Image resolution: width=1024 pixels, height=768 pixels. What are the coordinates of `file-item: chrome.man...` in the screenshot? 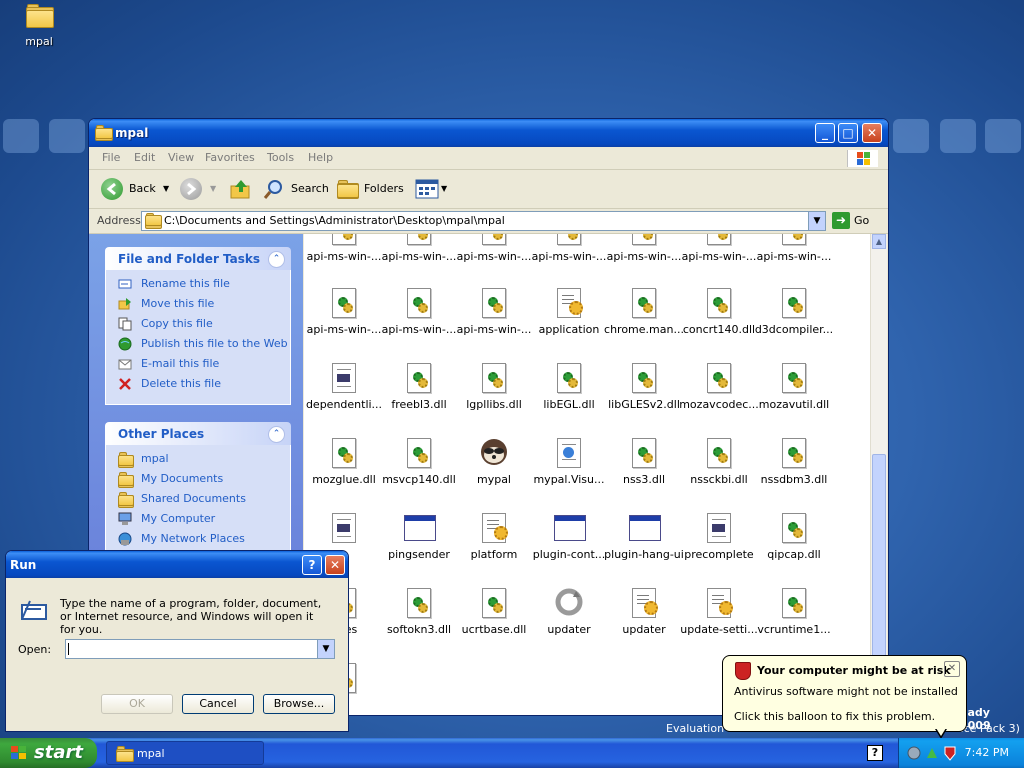 It's located at (644, 311).